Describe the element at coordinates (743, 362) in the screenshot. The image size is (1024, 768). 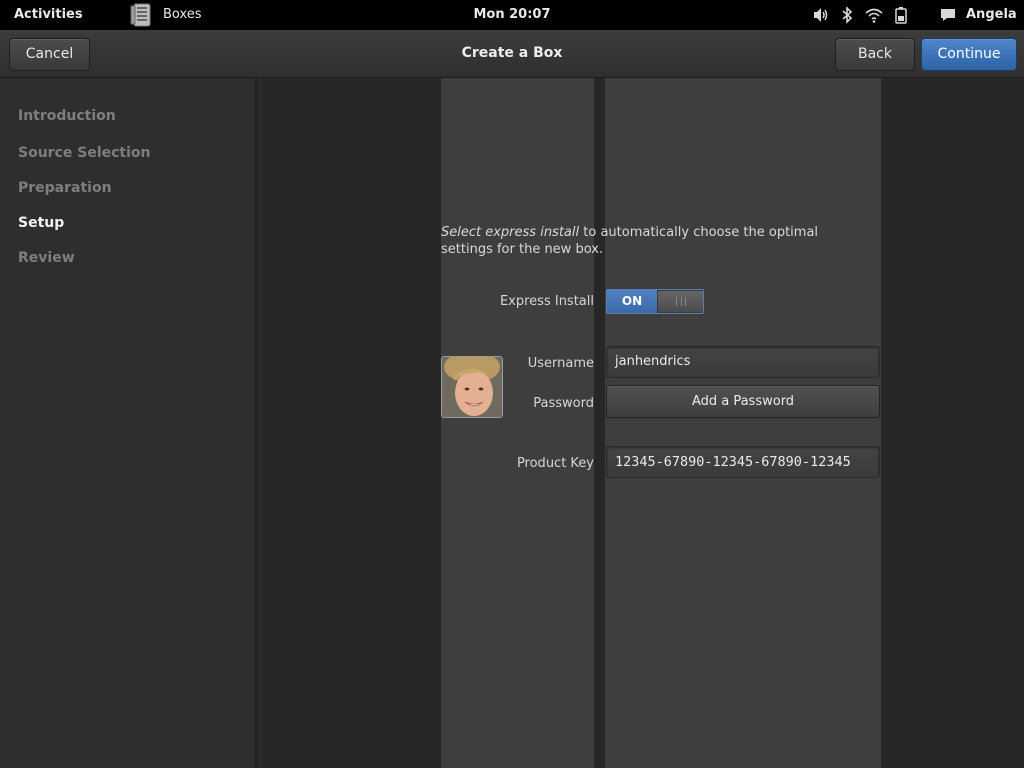
I see `username-input: janhendrics` at that location.